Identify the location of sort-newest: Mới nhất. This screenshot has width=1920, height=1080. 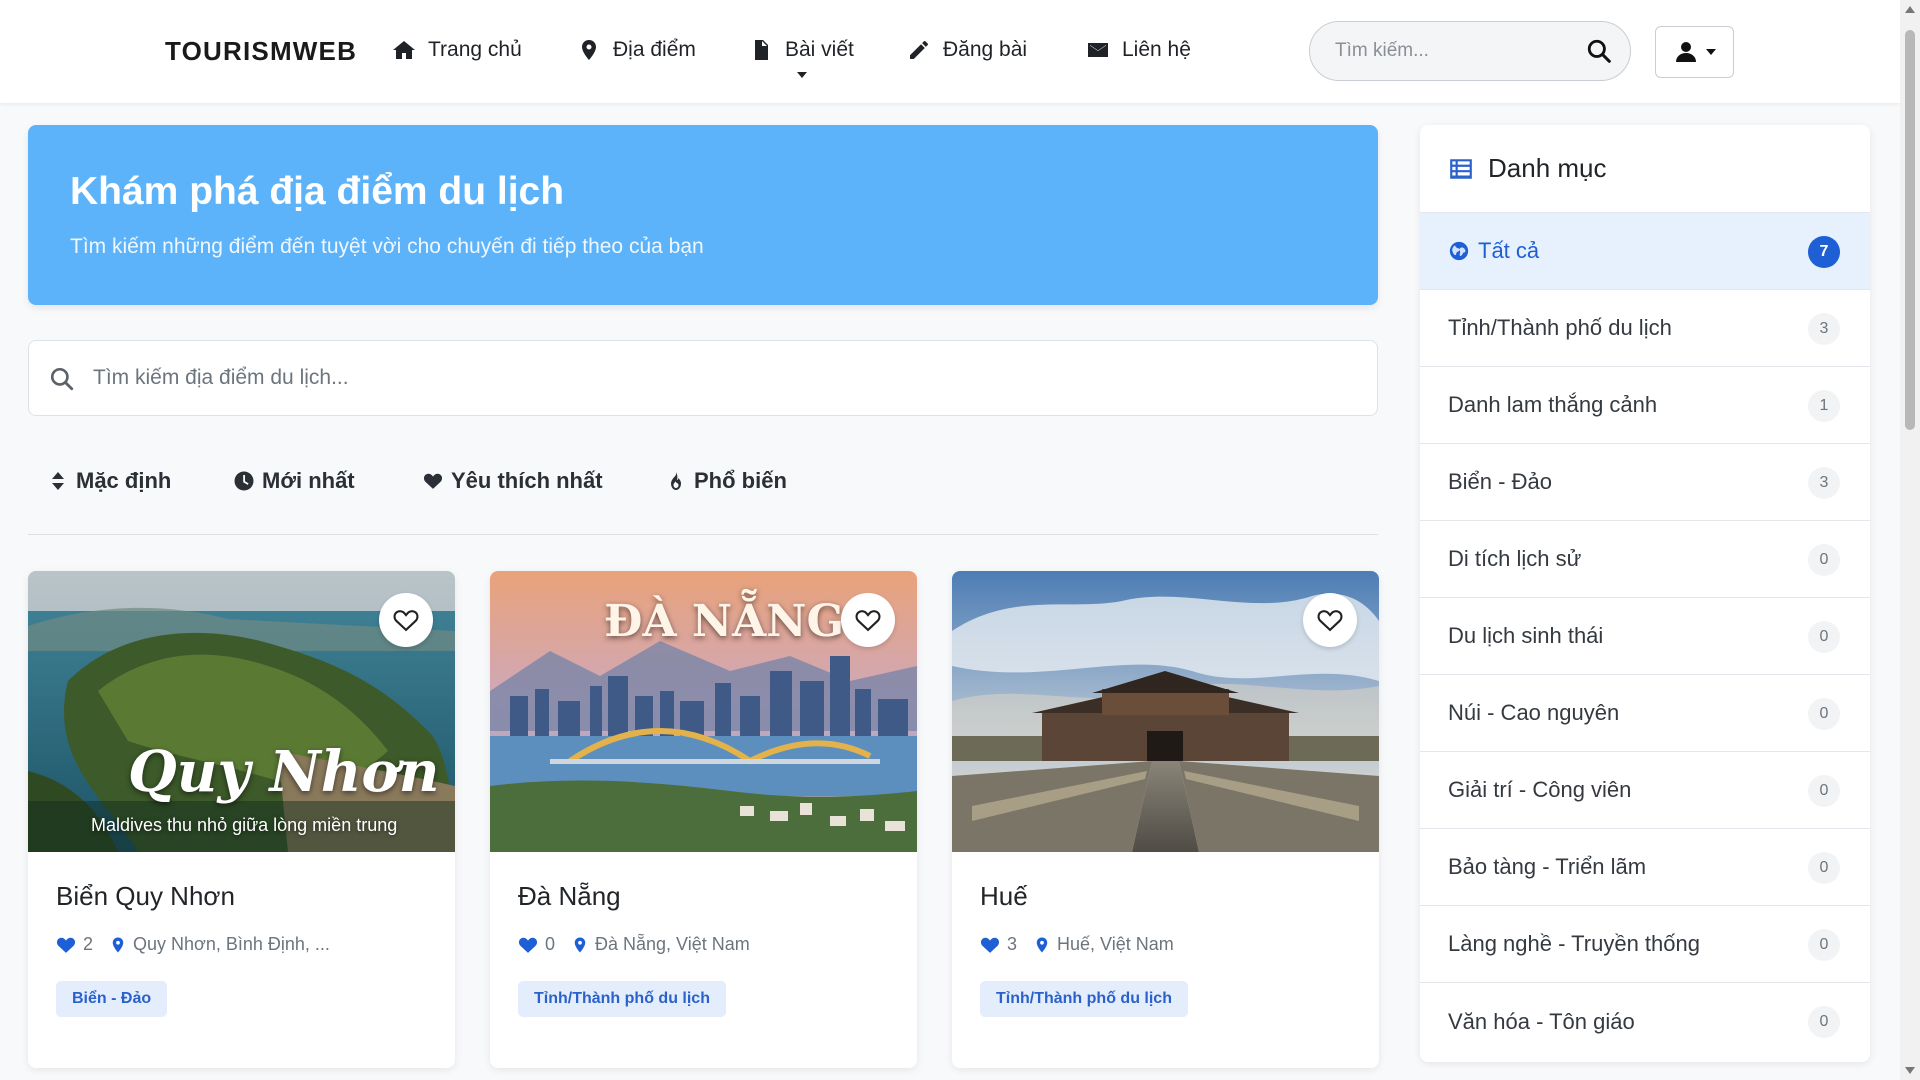
(294, 481).